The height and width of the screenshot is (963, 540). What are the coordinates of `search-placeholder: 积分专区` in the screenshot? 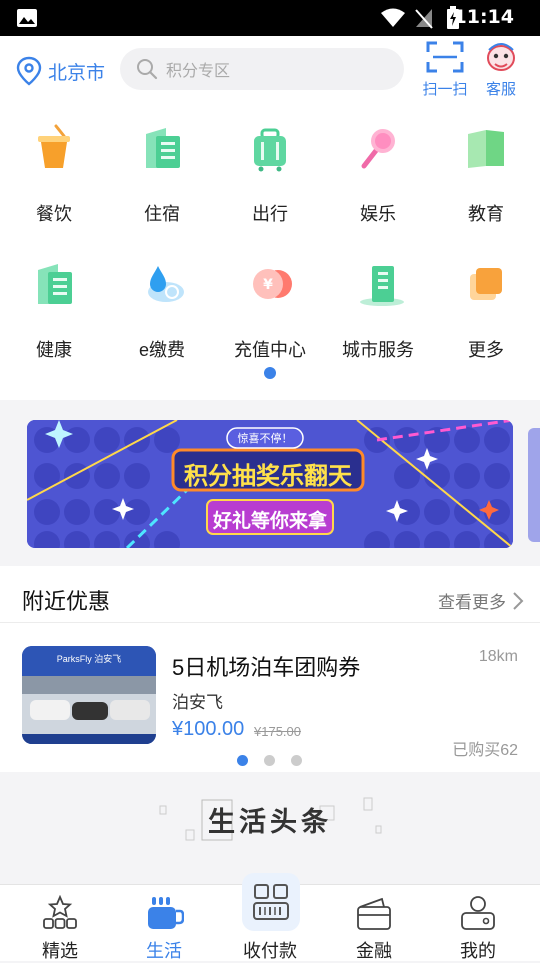 It's located at (198, 71).